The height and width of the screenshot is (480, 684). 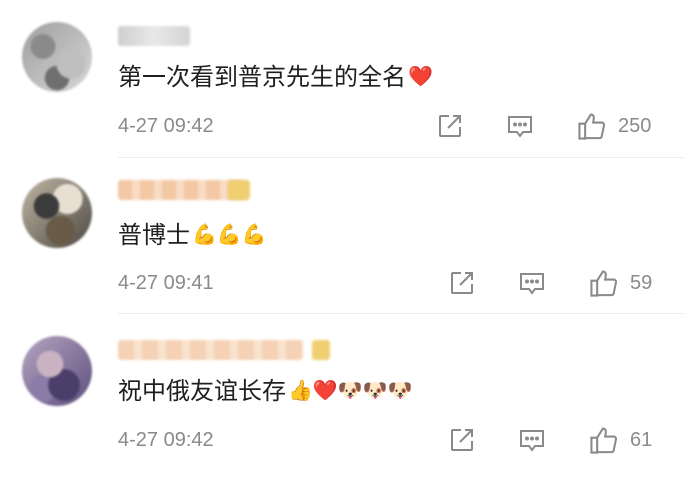 I want to click on like-count: 61, so click(x=641, y=440).